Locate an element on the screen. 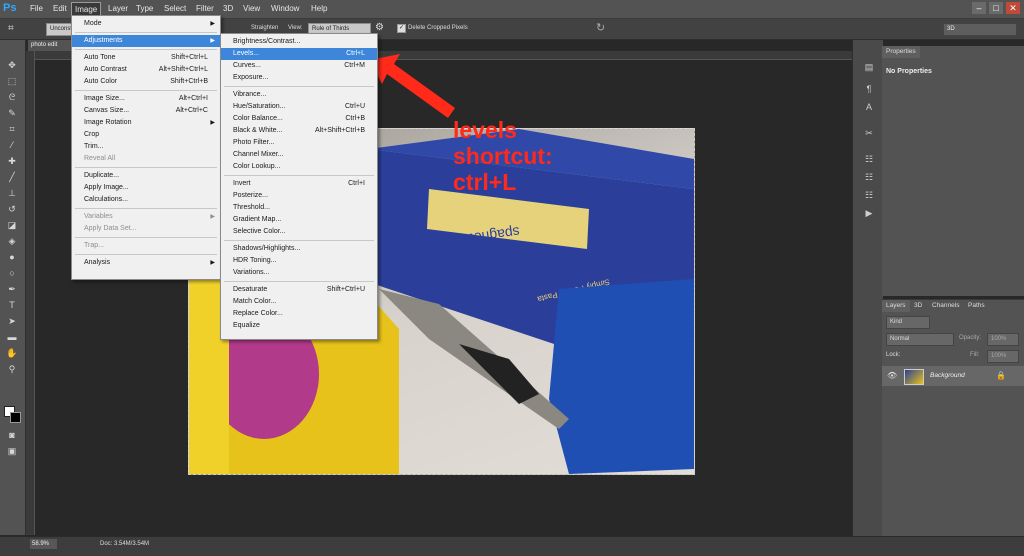  menu-item-desaturate: Desaturate Shift+Ctrl+U is located at coordinates (299, 290).